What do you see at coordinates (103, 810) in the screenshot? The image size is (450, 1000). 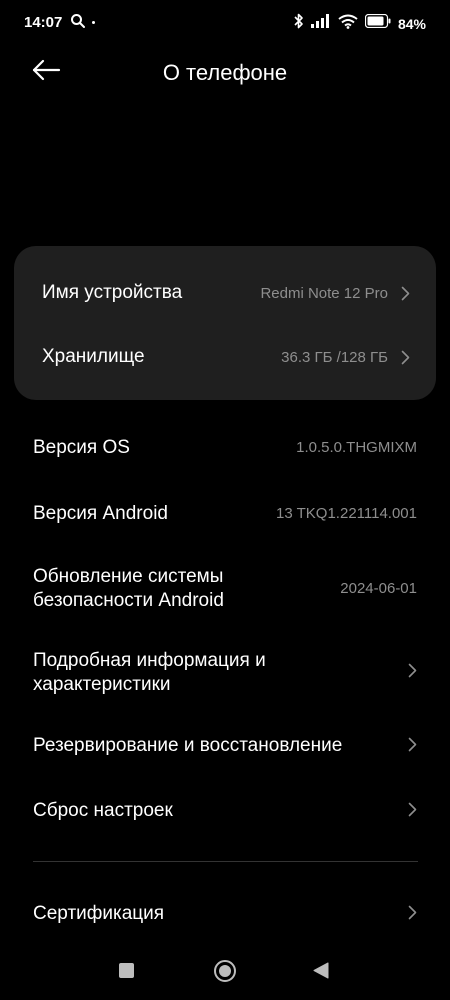 I see `reset-label: Сброс настроек` at bounding box center [103, 810].